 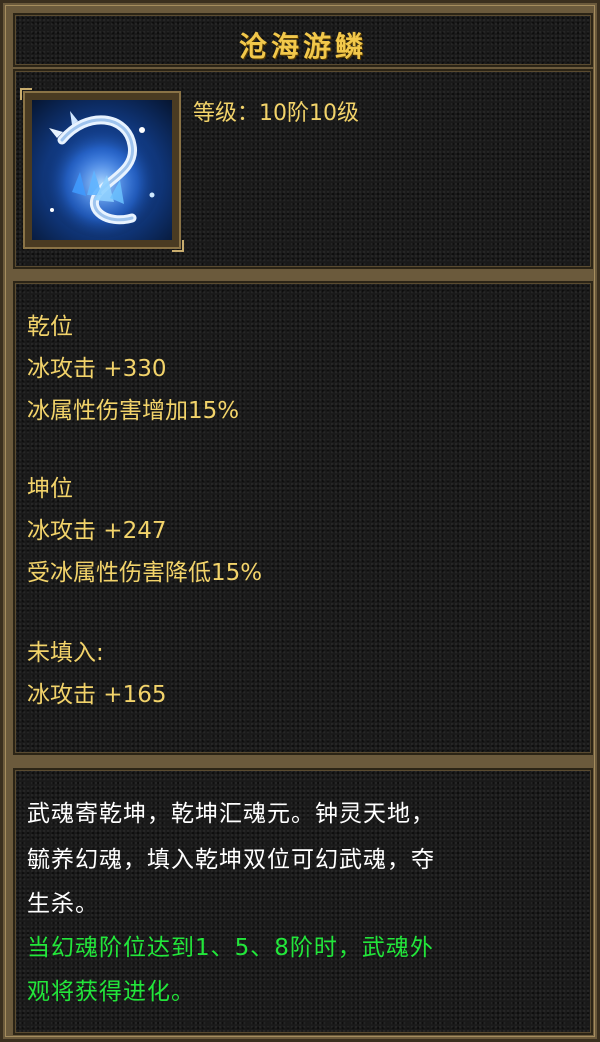 I want to click on evolution-note: 当幻魂阶位达到1、5、8阶时，武魂外, so click(x=230, y=948).